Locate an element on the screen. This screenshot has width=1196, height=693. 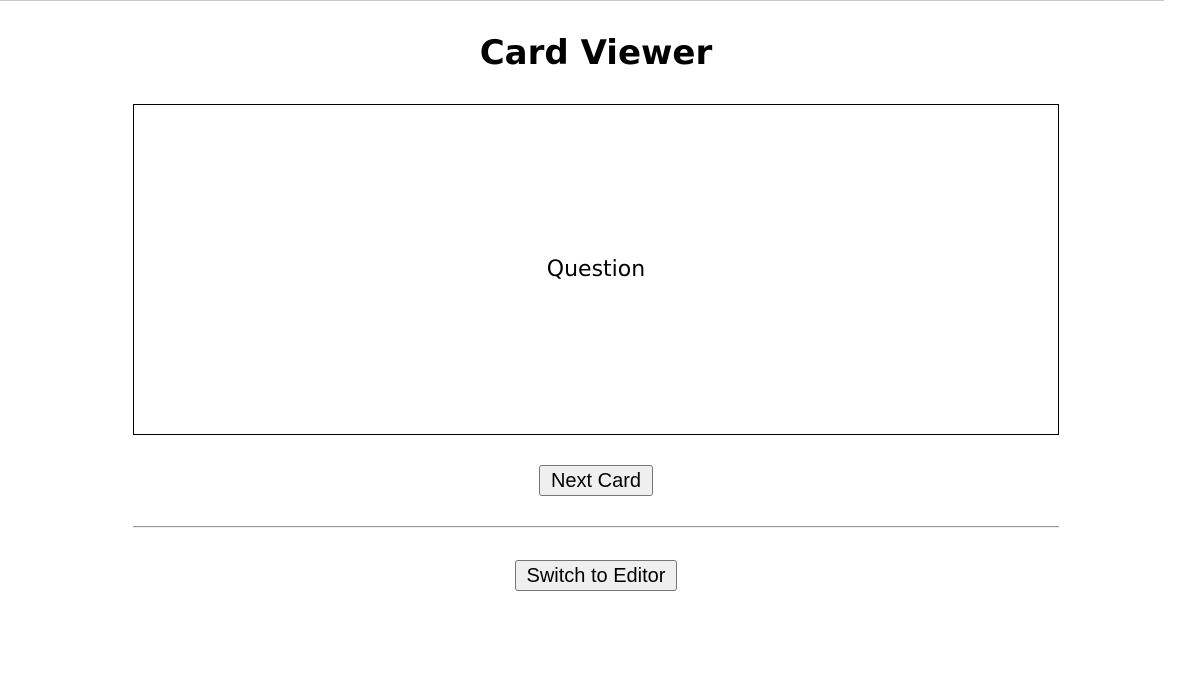
page-title: Card Viewer is located at coordinates (596, 53).